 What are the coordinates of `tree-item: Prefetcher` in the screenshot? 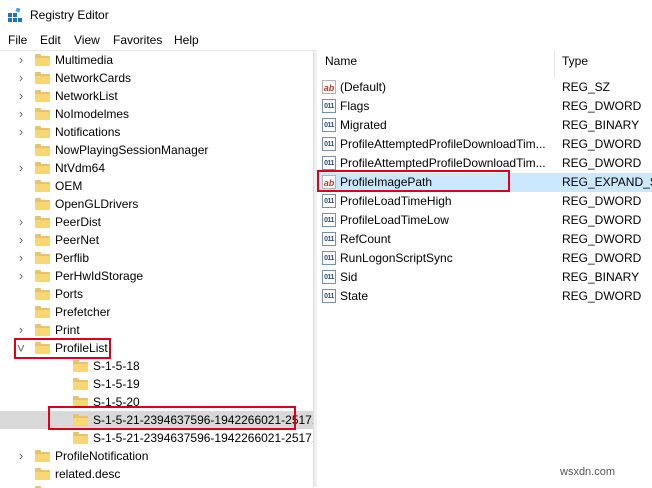 It's located at (156, 312).